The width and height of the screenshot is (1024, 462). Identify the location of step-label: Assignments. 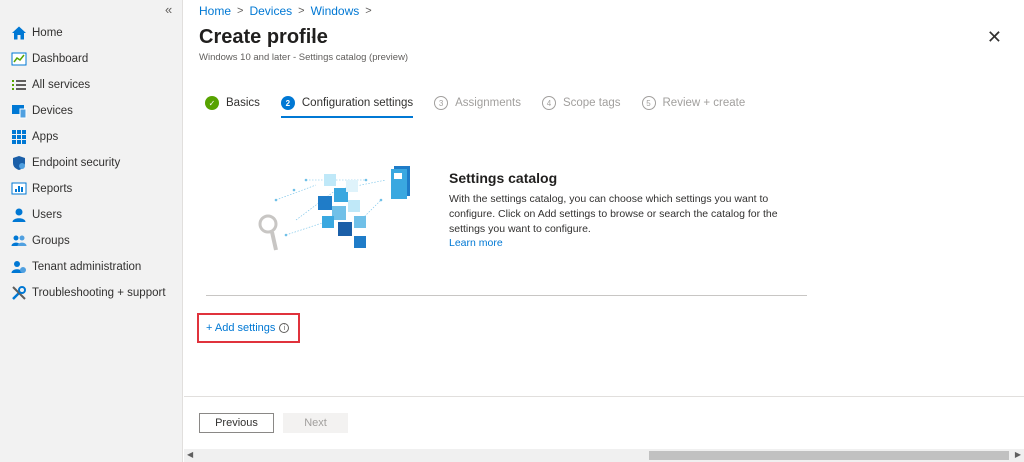
(488, 103).